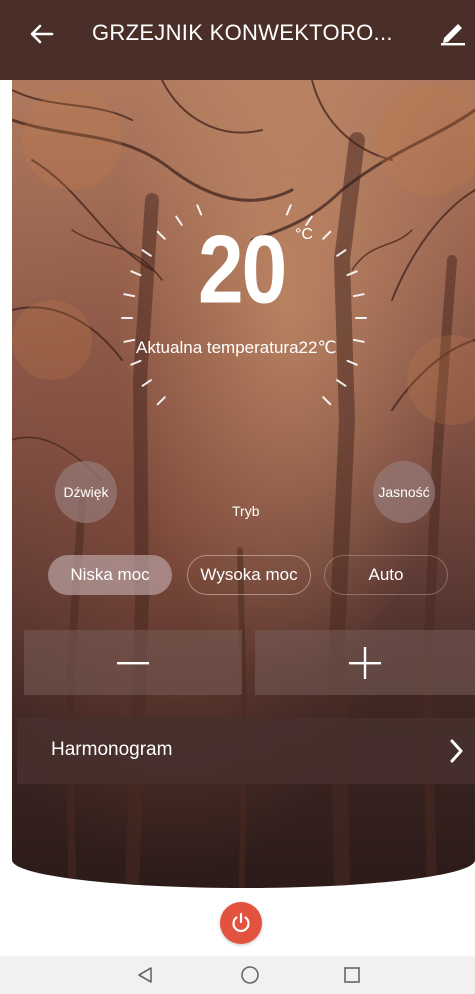 Image resolution: width=475 pixels, height=994 pixels. Describe the element at coordinates (386, 575) in the screenshot. I see `mode-auto-button: Auto` at that location.